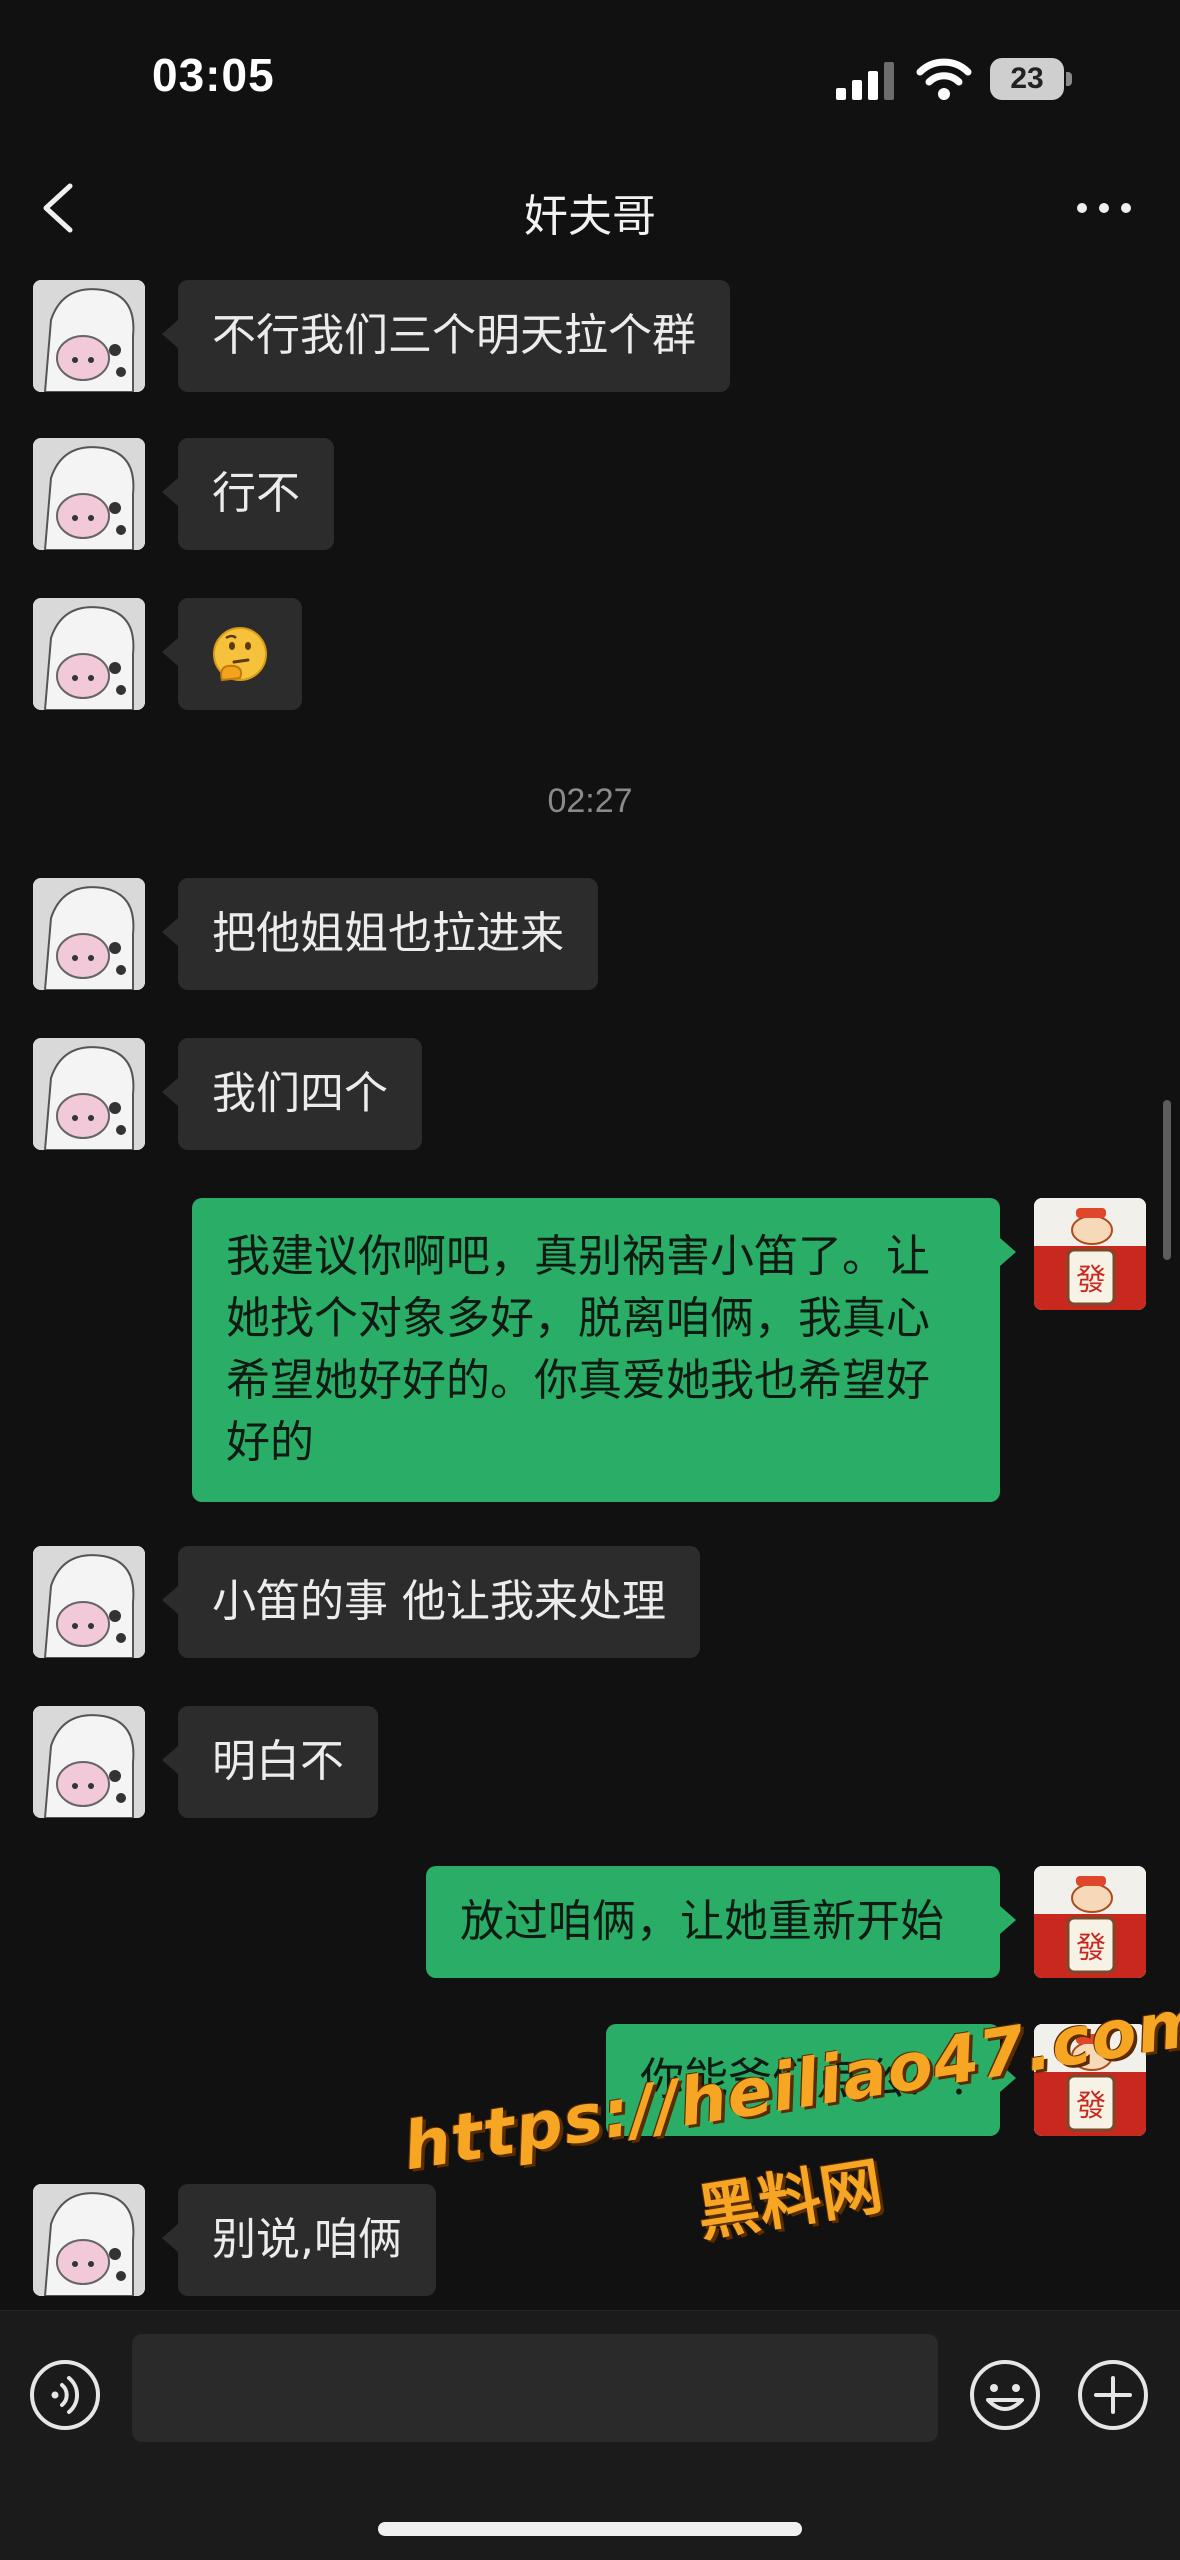  I want to click on battery-tip, so click(1069, 79).